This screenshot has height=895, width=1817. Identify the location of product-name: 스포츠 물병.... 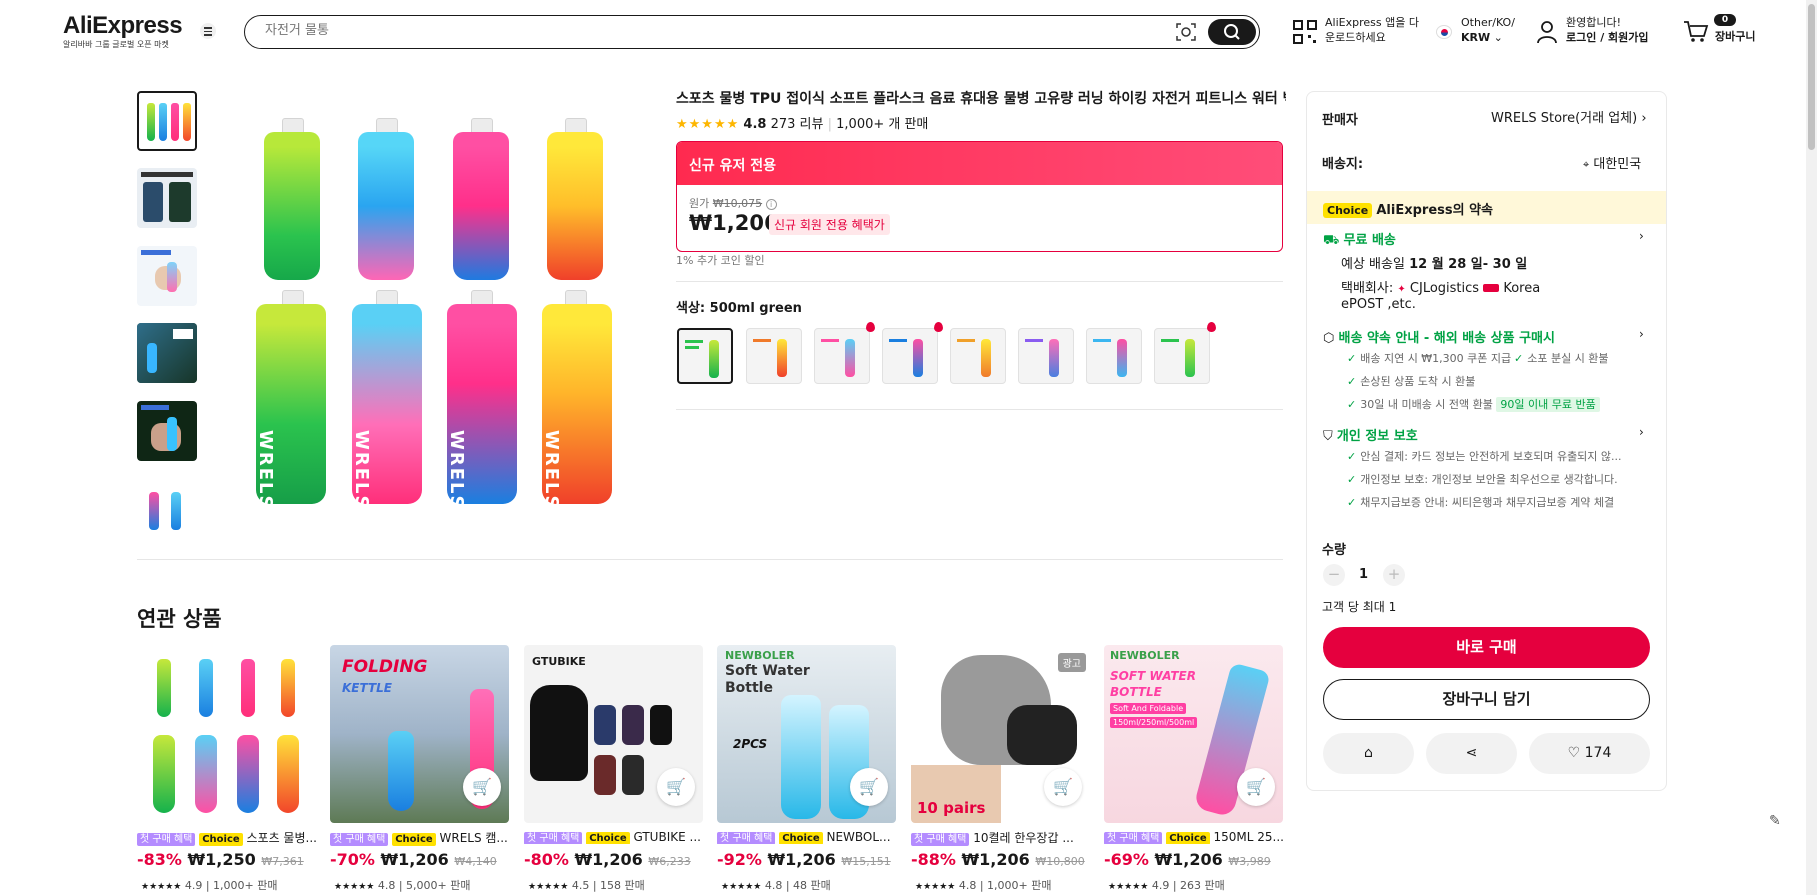
(281, 838).